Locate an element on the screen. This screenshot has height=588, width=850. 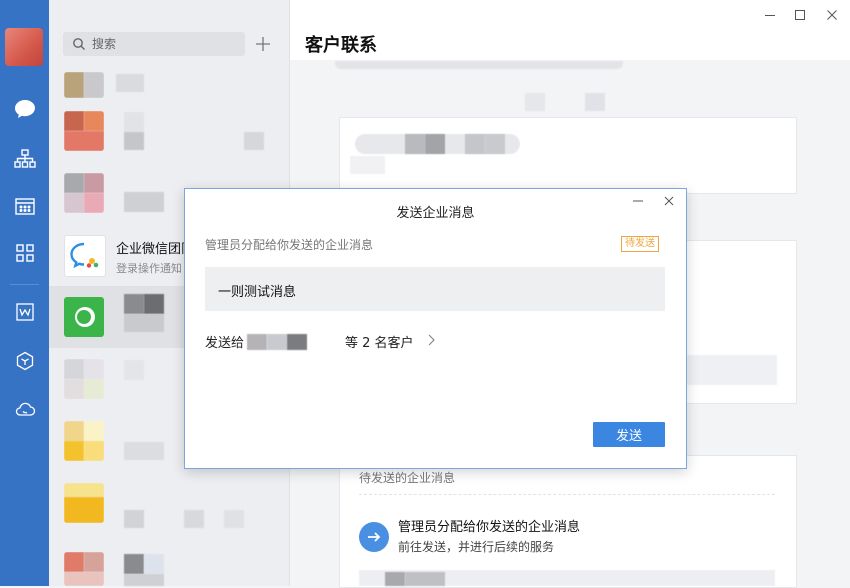
send-to-label: 发送给 is located at coordinates (225, 343).